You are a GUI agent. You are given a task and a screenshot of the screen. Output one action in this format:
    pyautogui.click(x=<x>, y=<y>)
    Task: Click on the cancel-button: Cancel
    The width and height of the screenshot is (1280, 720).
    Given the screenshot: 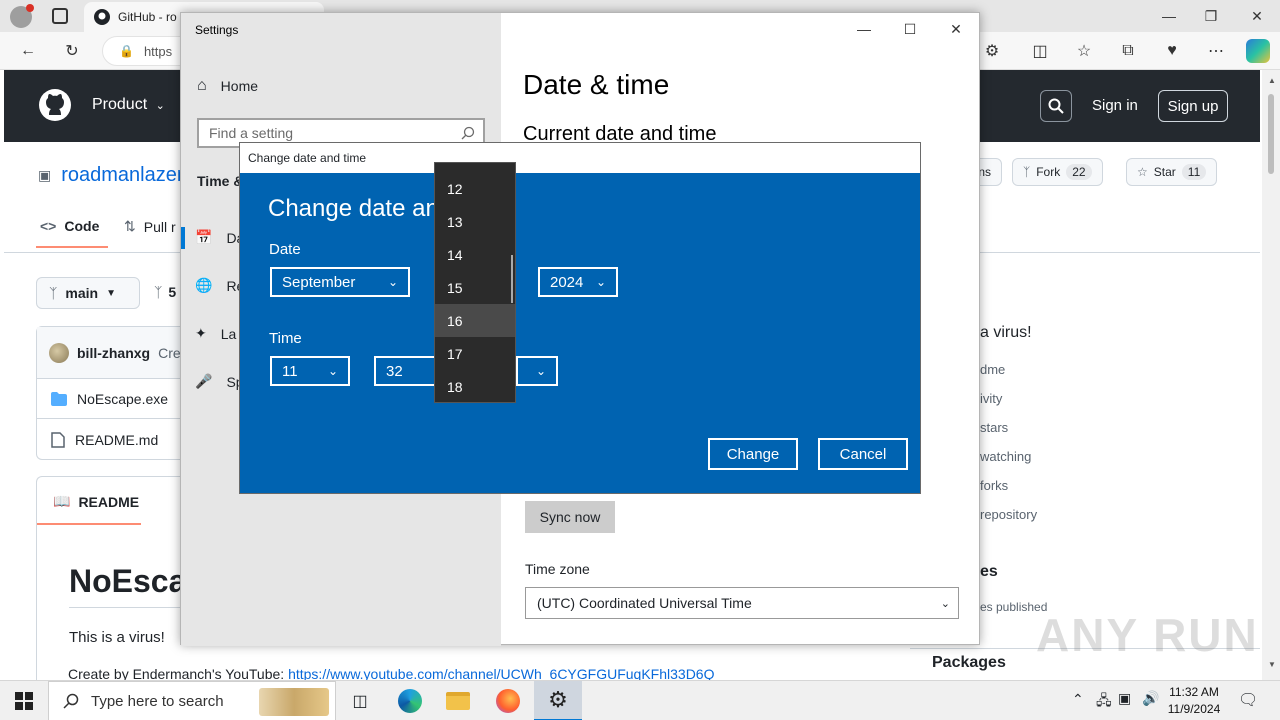 What is the action you would take?
    pyautogui.click(x=863, y=454)
    